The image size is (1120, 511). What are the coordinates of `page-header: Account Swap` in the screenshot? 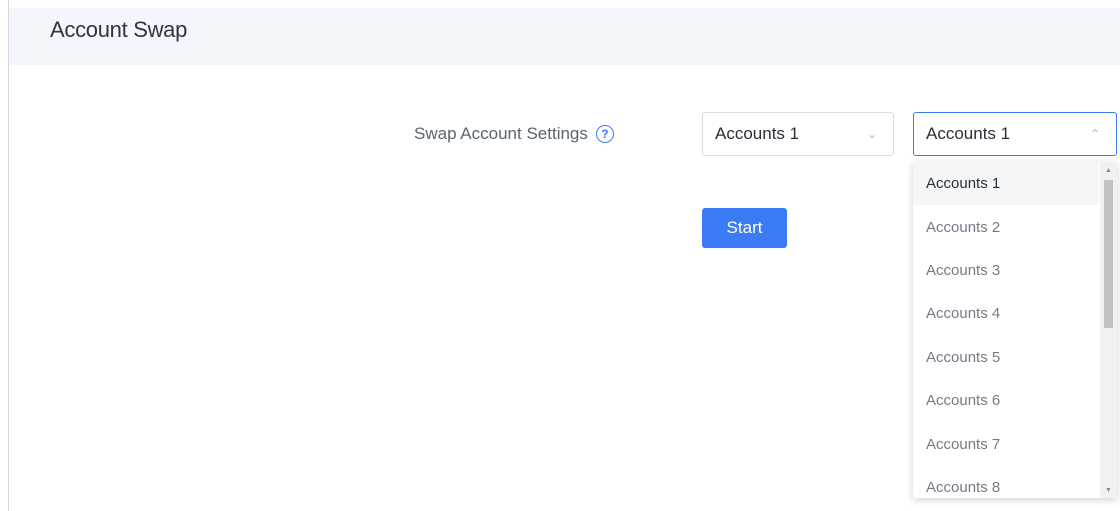 It's located at (564, 36).